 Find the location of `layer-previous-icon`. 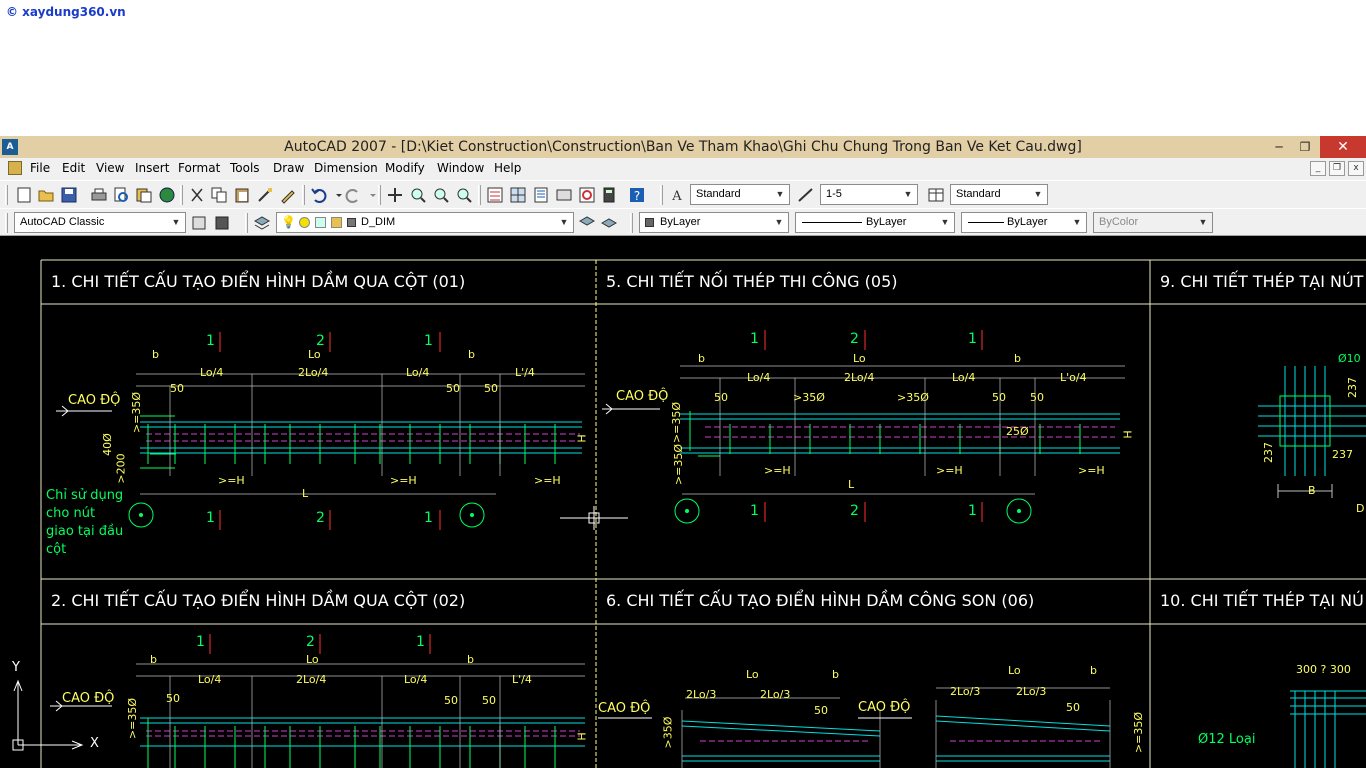

layer-previous-icon is located at coordinates (609, 223).